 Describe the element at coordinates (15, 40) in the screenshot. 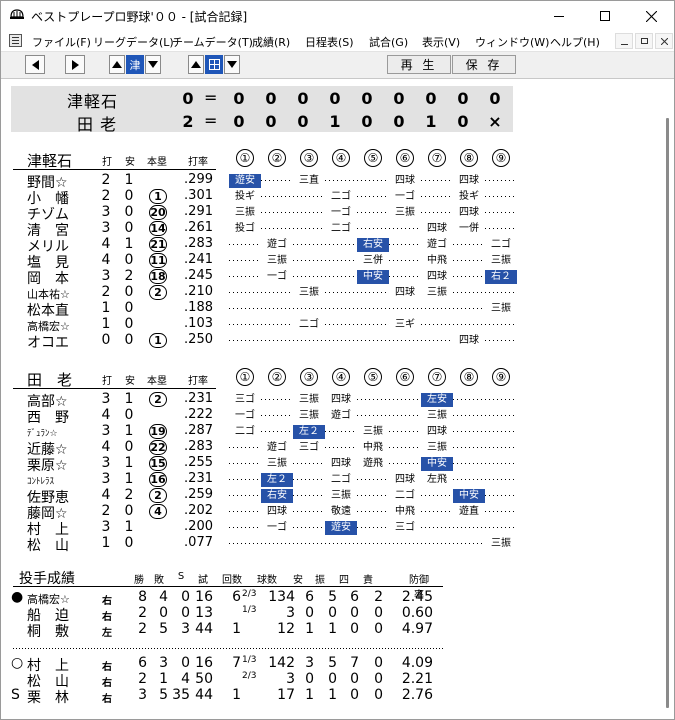

I see `document-icon` at that location.